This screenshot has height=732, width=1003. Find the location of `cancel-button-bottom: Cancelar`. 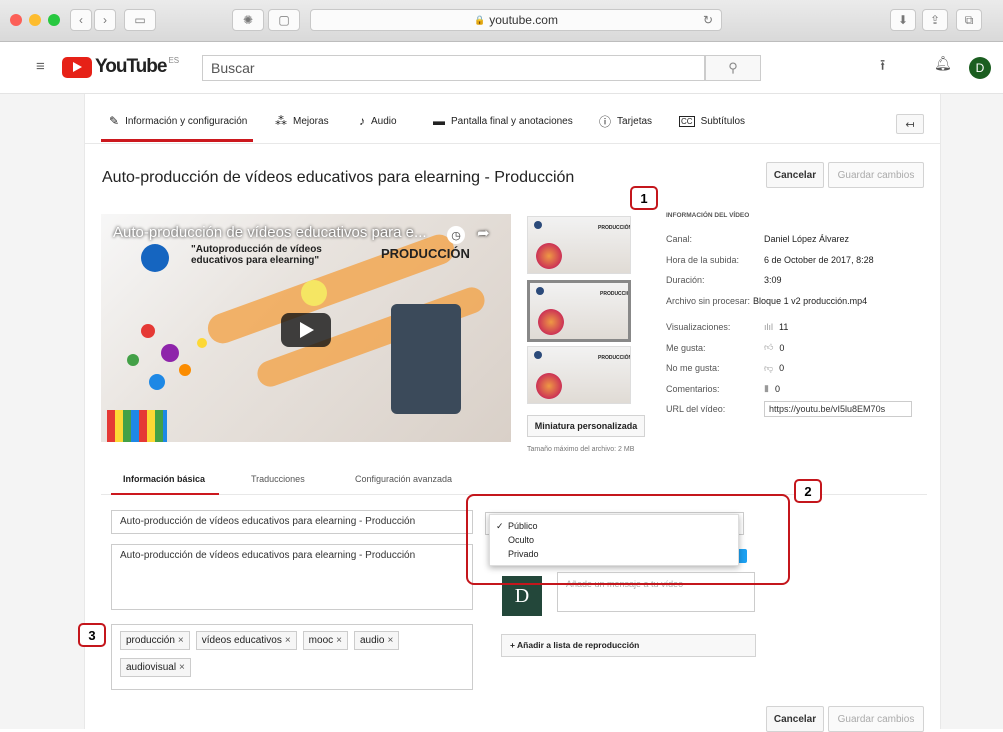

cancel-button-bottom: Cancelar is located at coordinates (795, 719).